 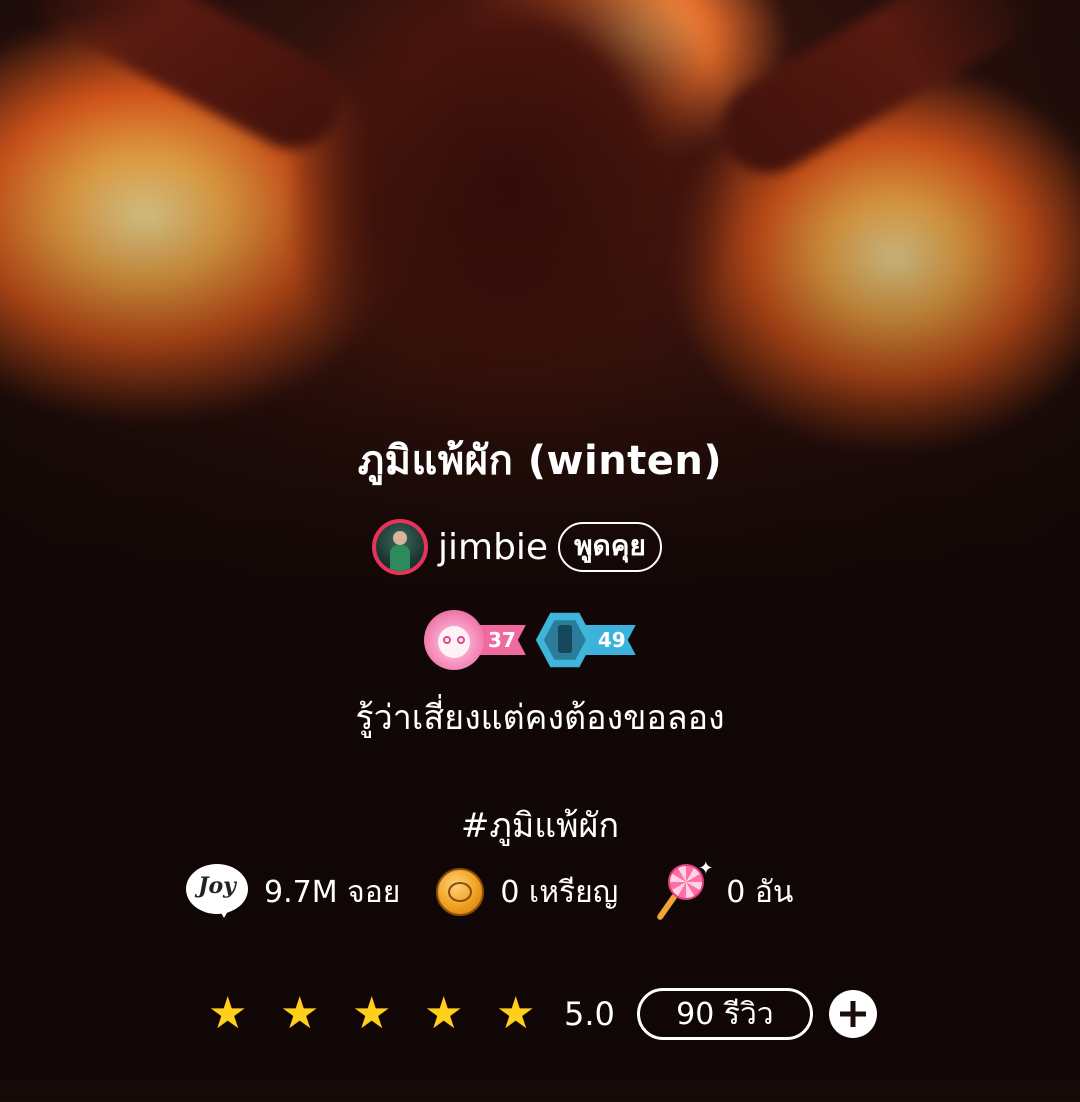 What do you see at coordinates (589, 1014) in the screenshot?
I see `rating-score: 5.0` at bounding box center [589, 1014].